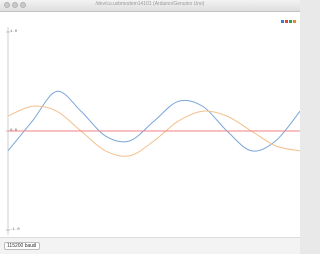  What do you see at coordinates (14, 131) in the screenshot?
I see `y-tick-label: 0.0` at bounding box center [14, 131].